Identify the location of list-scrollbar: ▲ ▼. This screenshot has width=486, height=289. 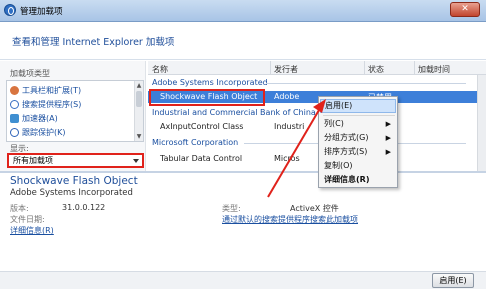
(138, 111).